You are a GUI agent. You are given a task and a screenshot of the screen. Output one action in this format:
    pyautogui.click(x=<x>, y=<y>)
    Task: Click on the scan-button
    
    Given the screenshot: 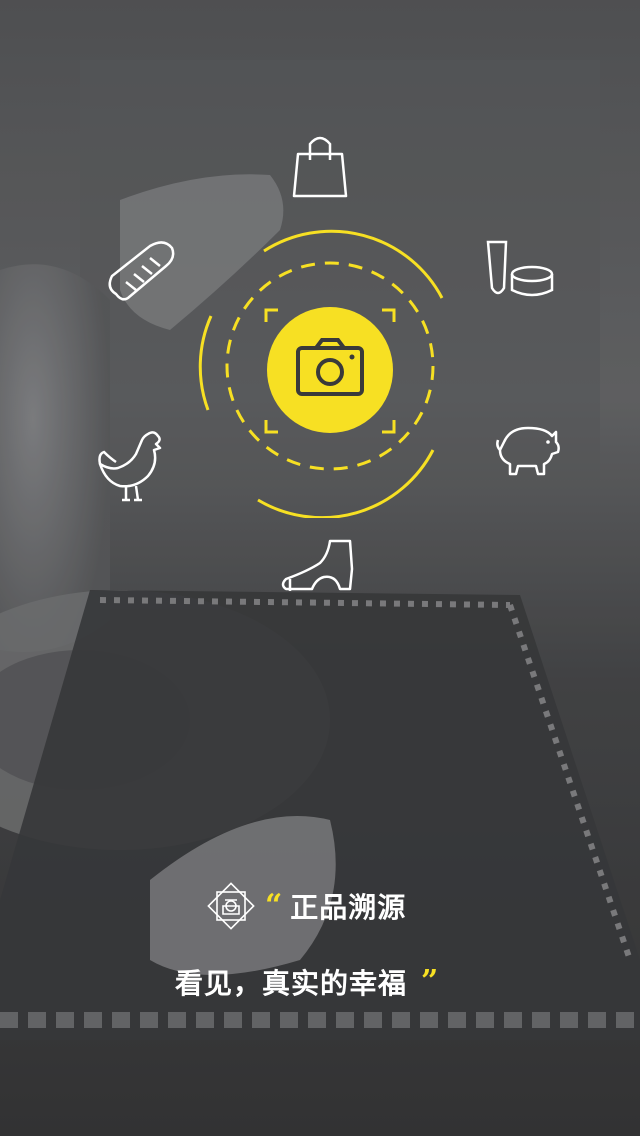 What is the action you would take?
    pyautogui.click(x=330, y=368)
    